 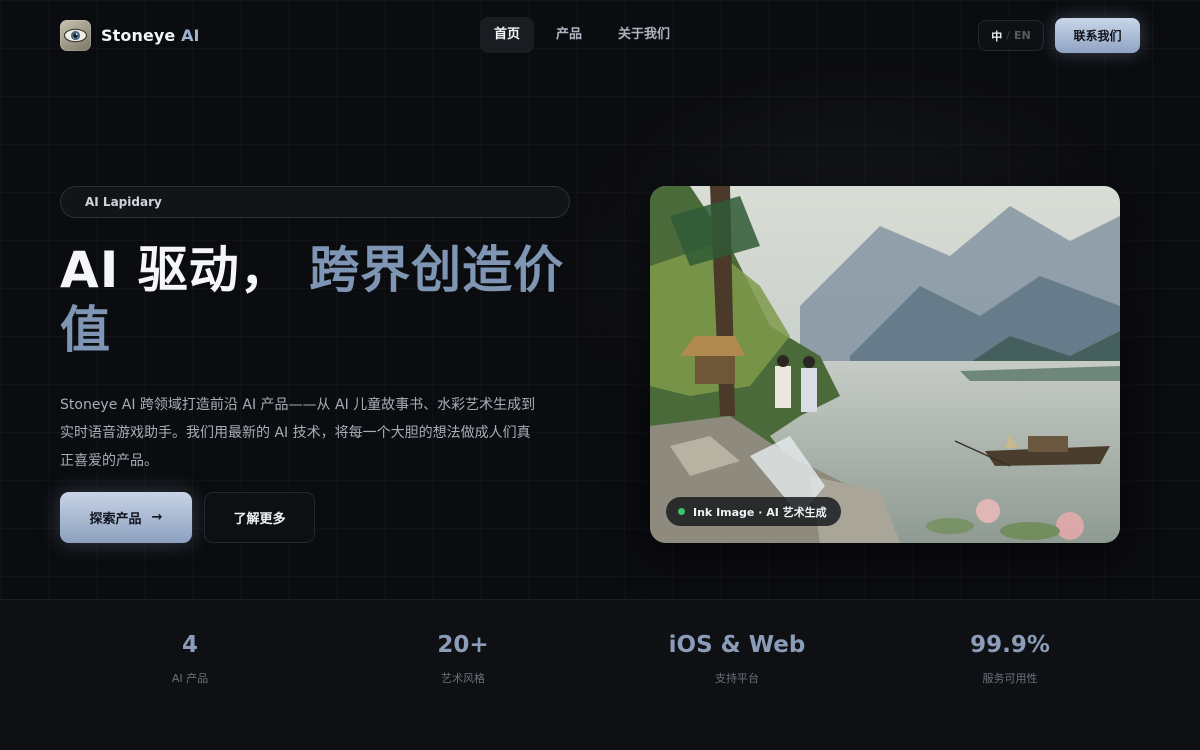 I want to click on nav-item-about: 关于我们, so click(x=644, y=35).